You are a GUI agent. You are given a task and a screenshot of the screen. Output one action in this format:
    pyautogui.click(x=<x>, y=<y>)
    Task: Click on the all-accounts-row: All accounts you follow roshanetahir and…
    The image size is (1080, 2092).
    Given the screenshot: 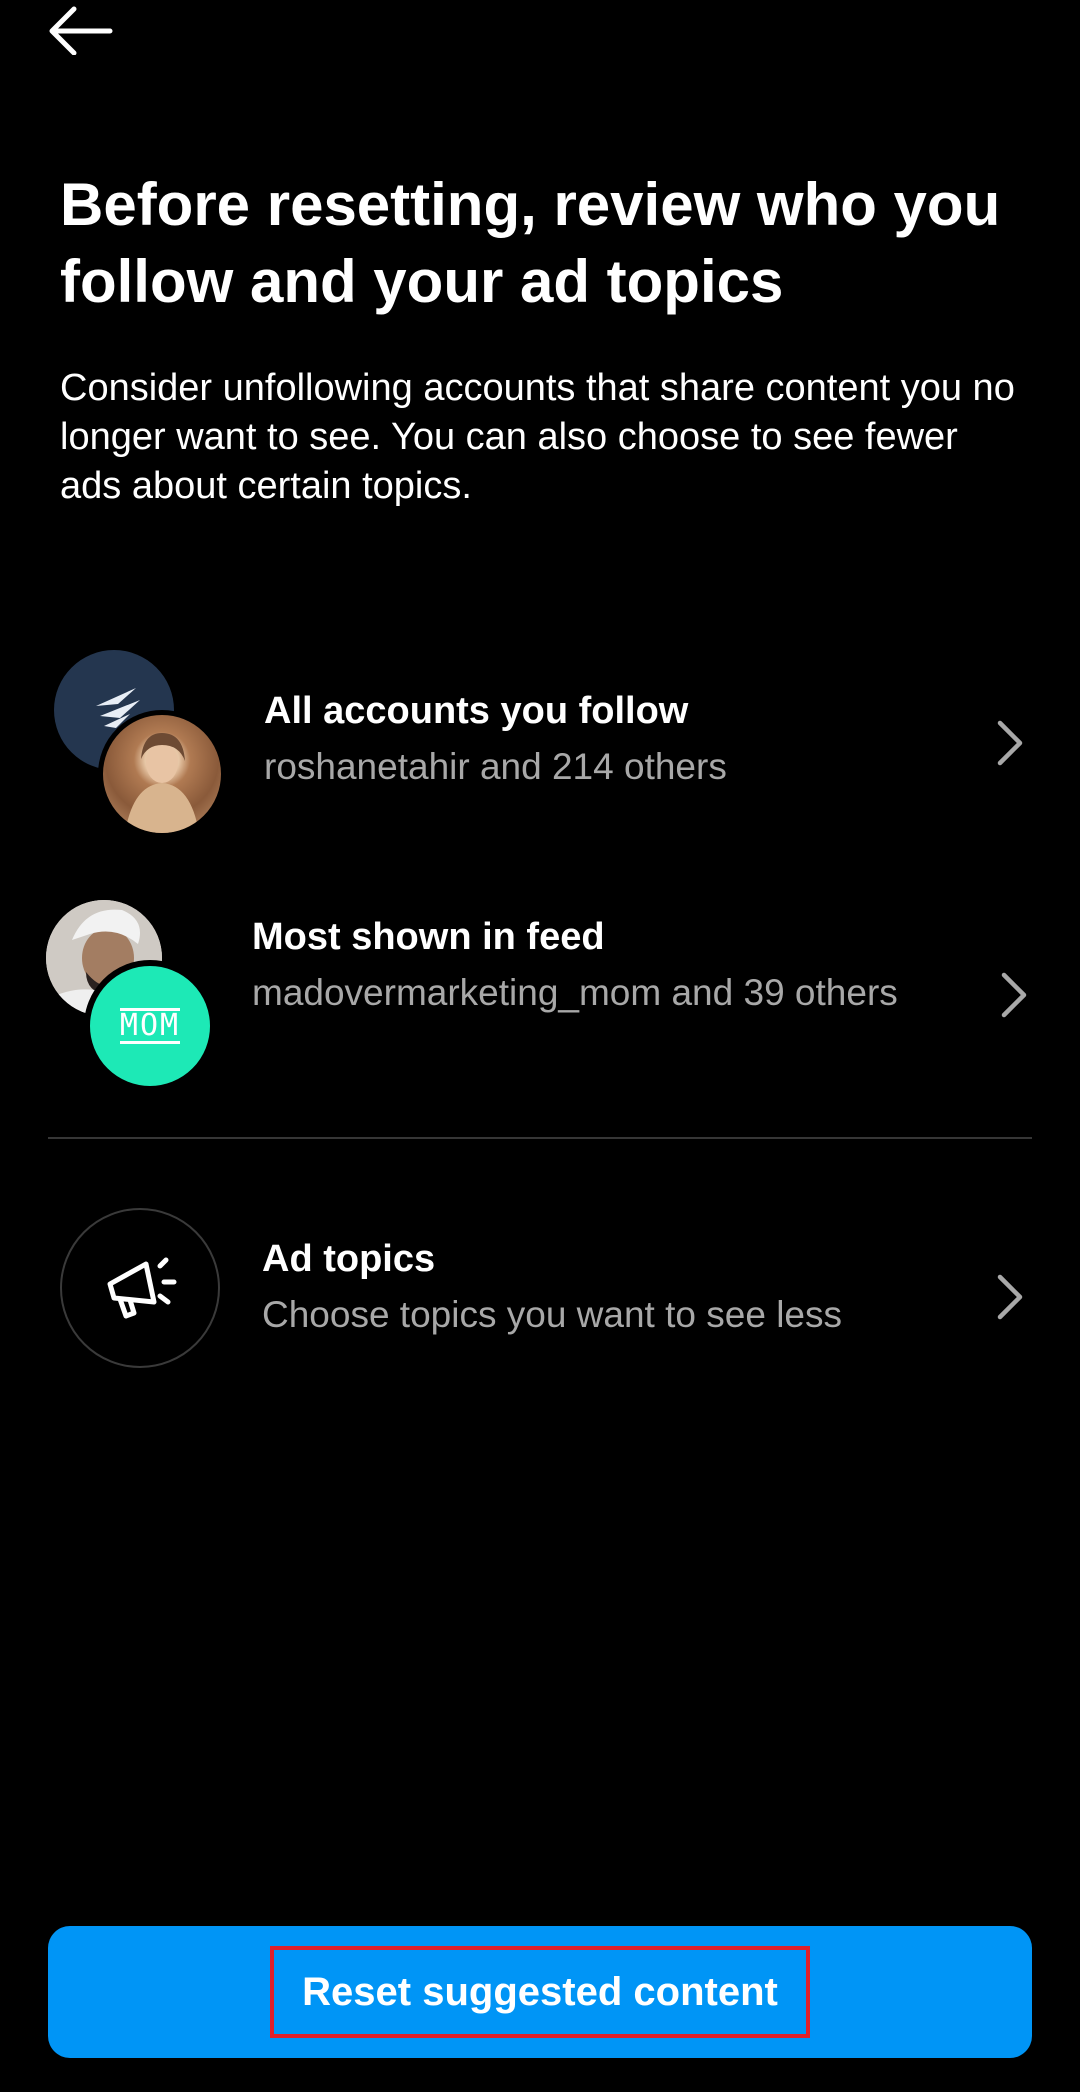 What is the action you would take?
    pyautogui.click(x=540, y=745)
    